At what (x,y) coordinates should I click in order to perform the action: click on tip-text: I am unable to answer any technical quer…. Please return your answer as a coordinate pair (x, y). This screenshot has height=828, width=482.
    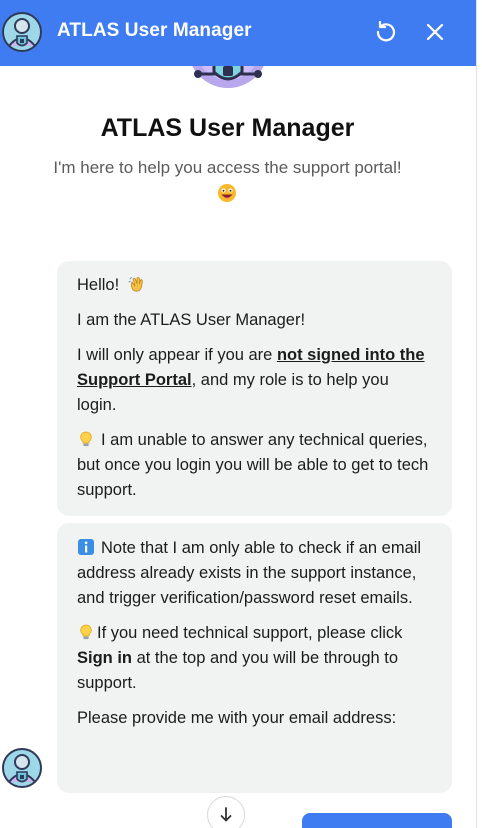
    Looking at the image, I should click on (253, 465).